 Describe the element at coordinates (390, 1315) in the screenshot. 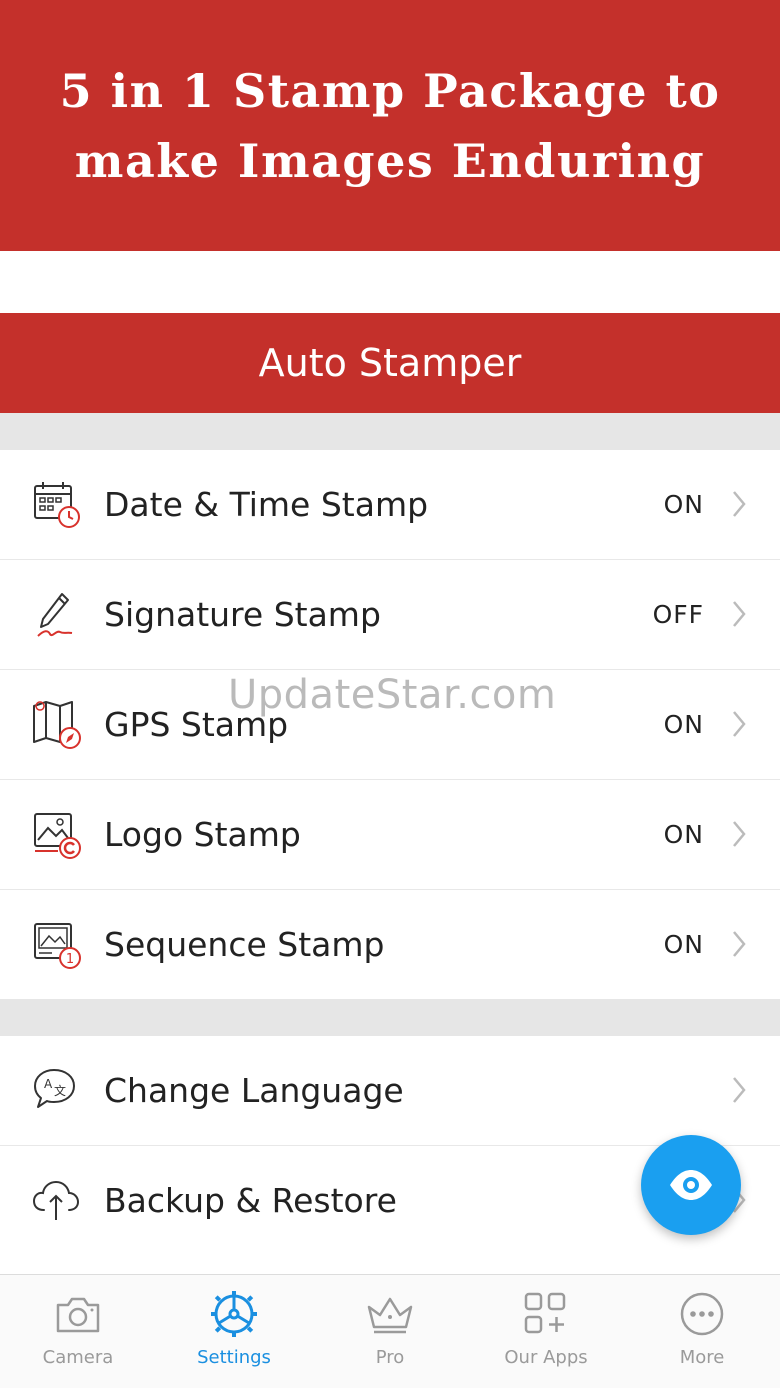

I see `crown-icon` at that location.